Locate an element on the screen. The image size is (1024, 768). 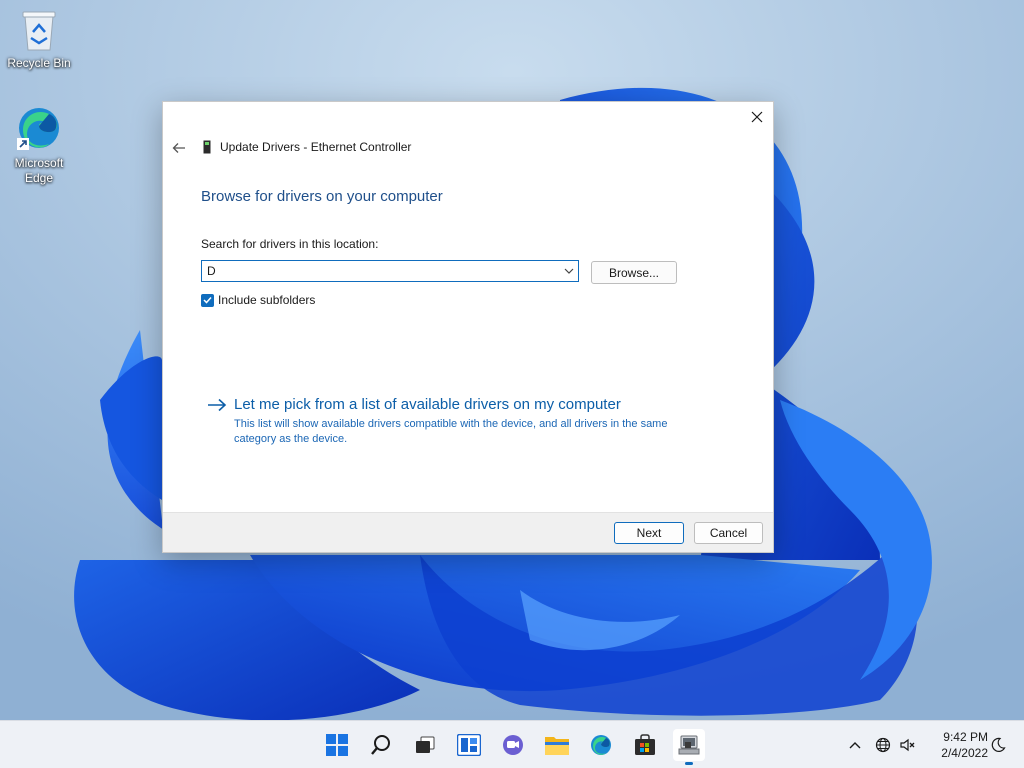
widgets-button is located at coordinates (469, 745).